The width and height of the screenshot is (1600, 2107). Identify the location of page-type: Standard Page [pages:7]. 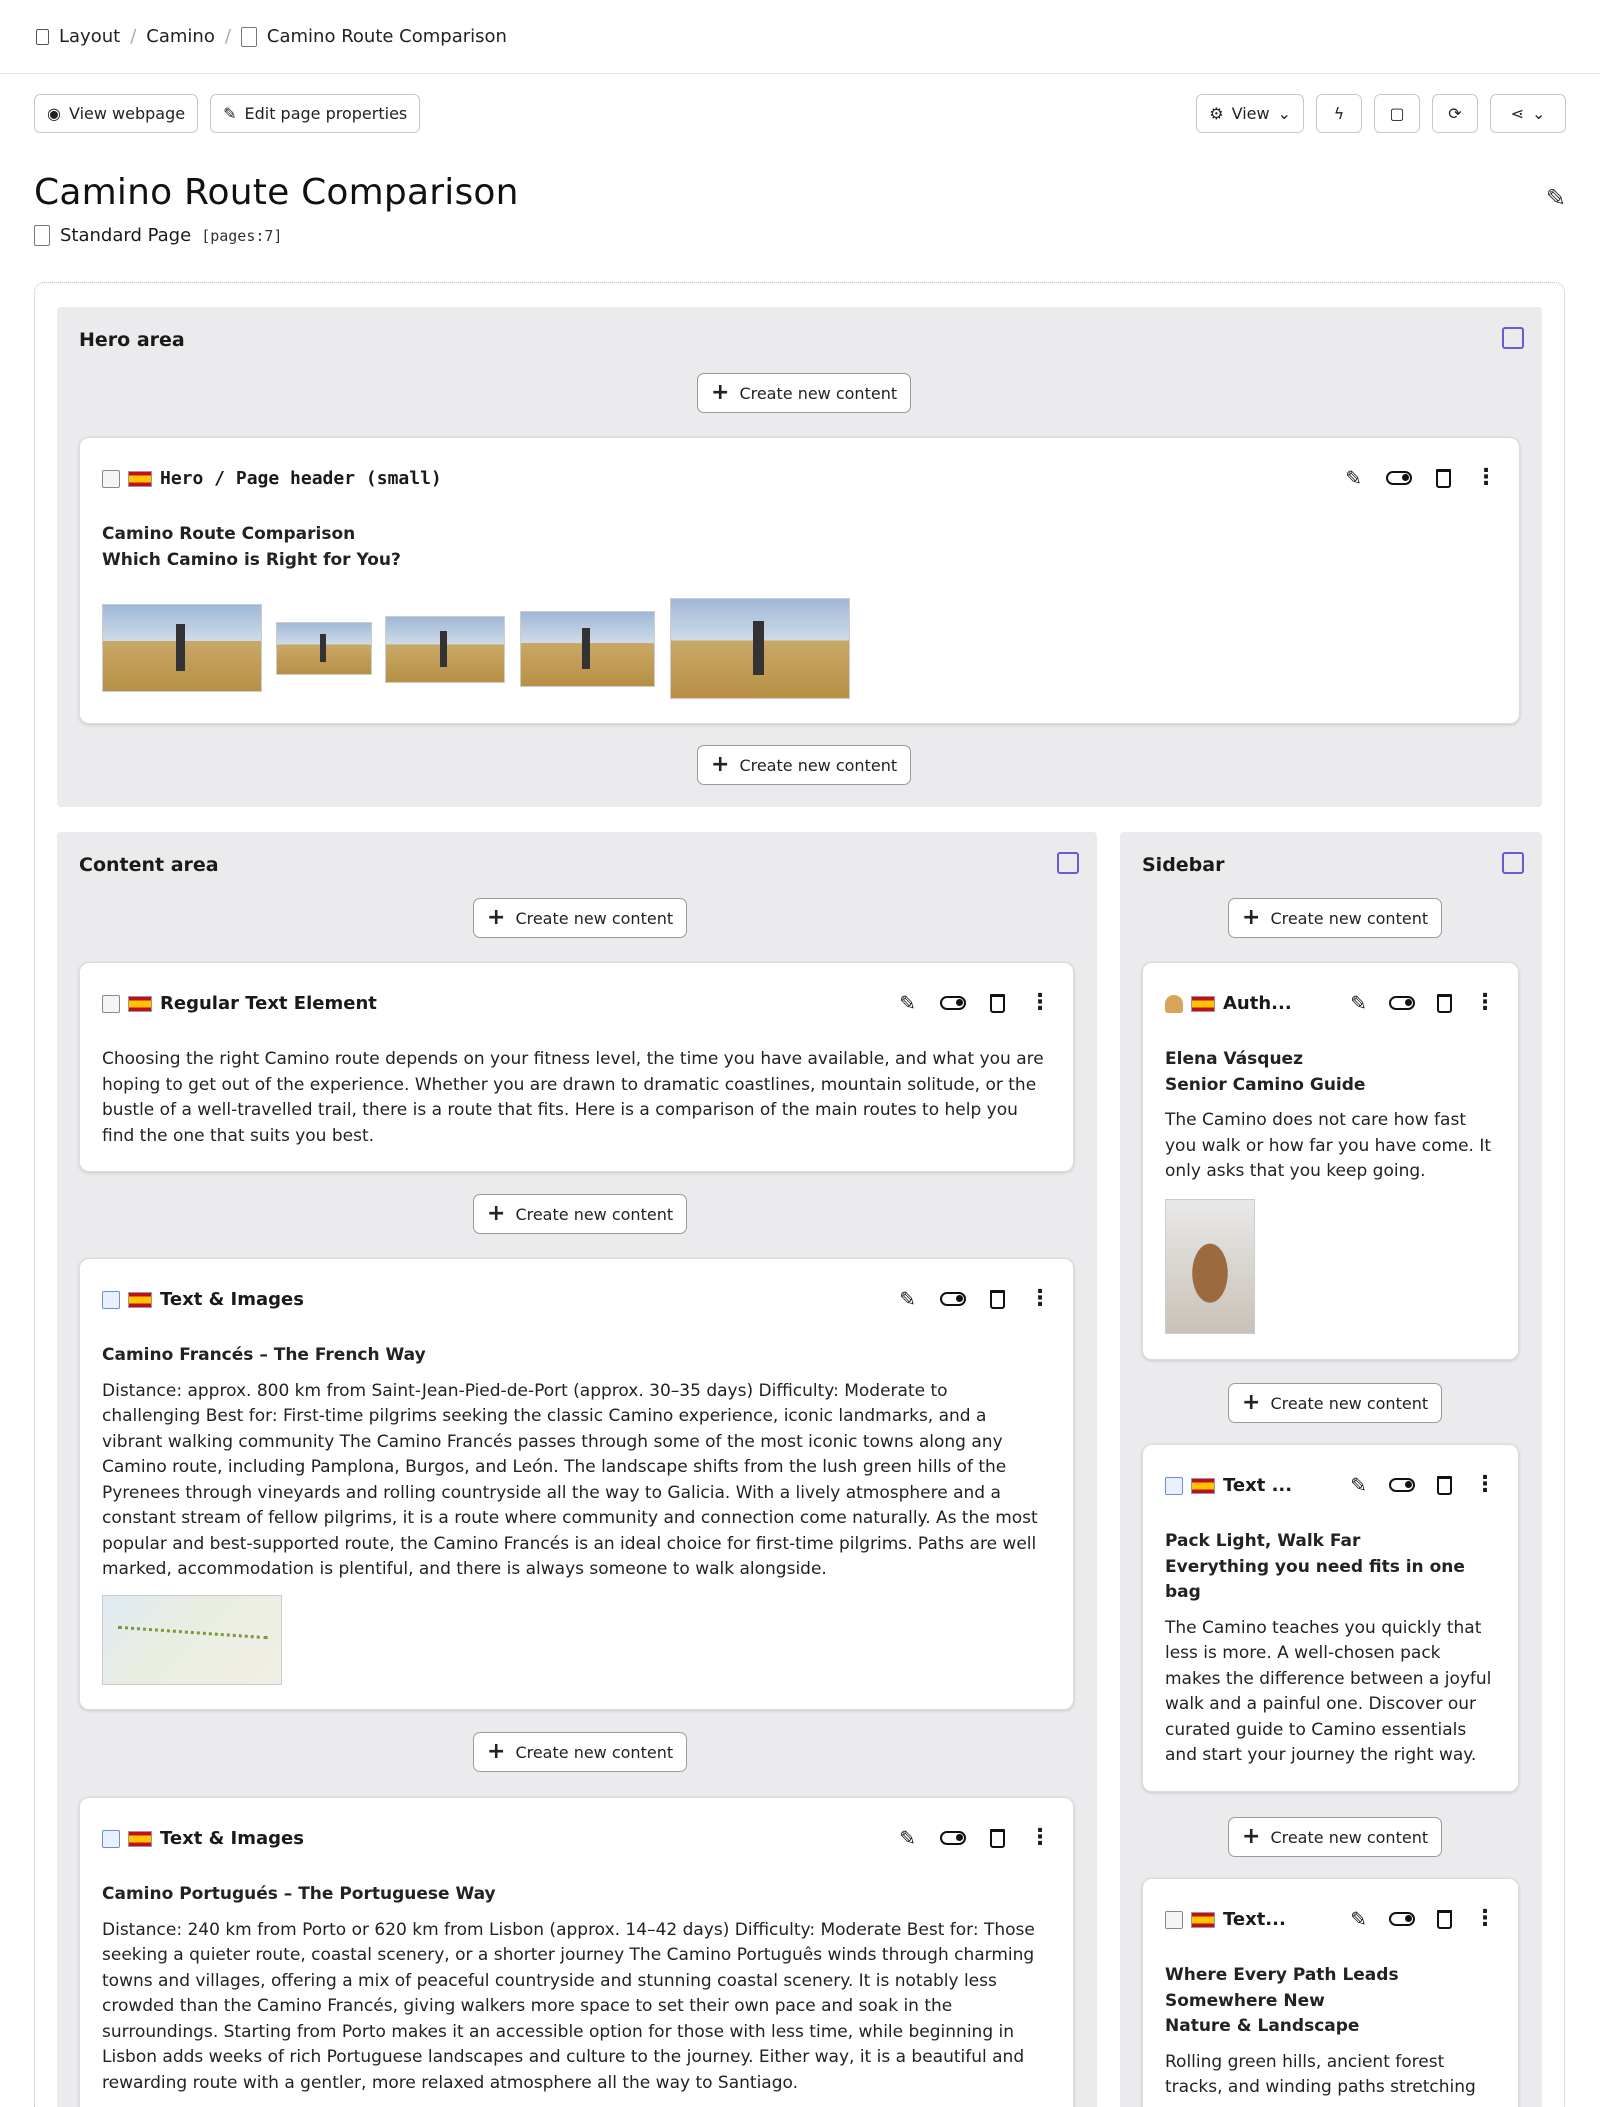
(800, 235).